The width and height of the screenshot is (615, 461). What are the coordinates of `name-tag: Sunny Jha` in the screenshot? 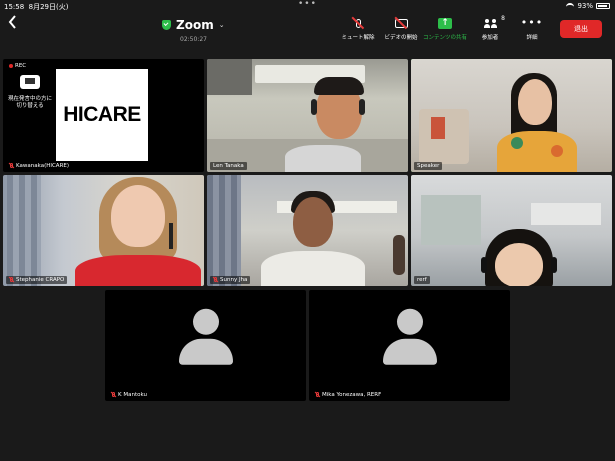 It's located at (230, 280).